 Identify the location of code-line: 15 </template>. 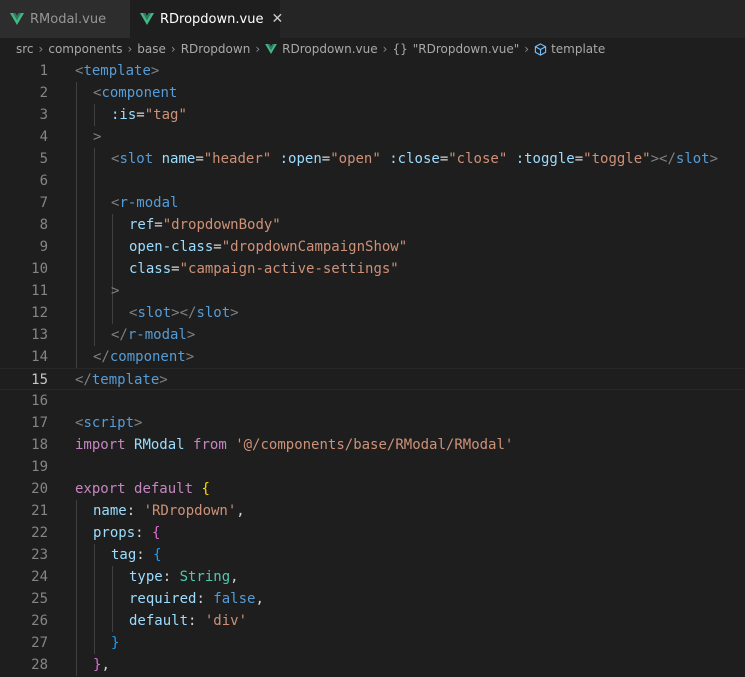
(372, 379).